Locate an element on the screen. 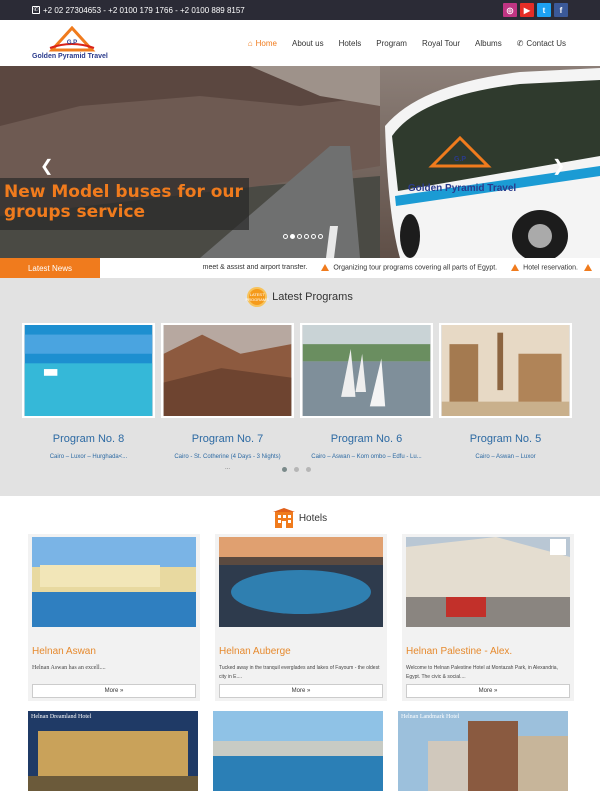  hotel-name: Helnan Aswan is located at coordinates (64, 651).